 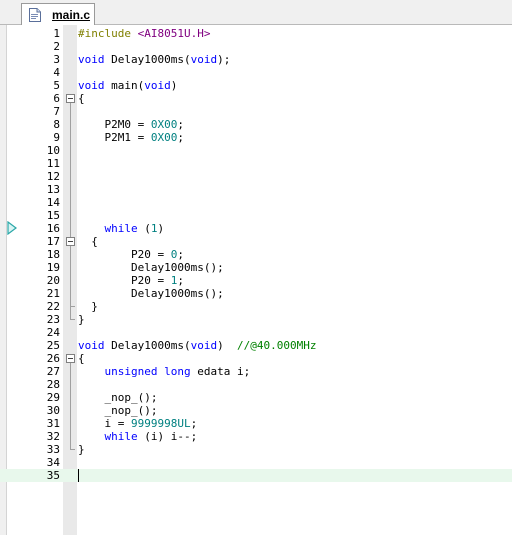 I want to click on code-line-row: 3 void Delay1000ms(void);, so click(x=256, y=59).